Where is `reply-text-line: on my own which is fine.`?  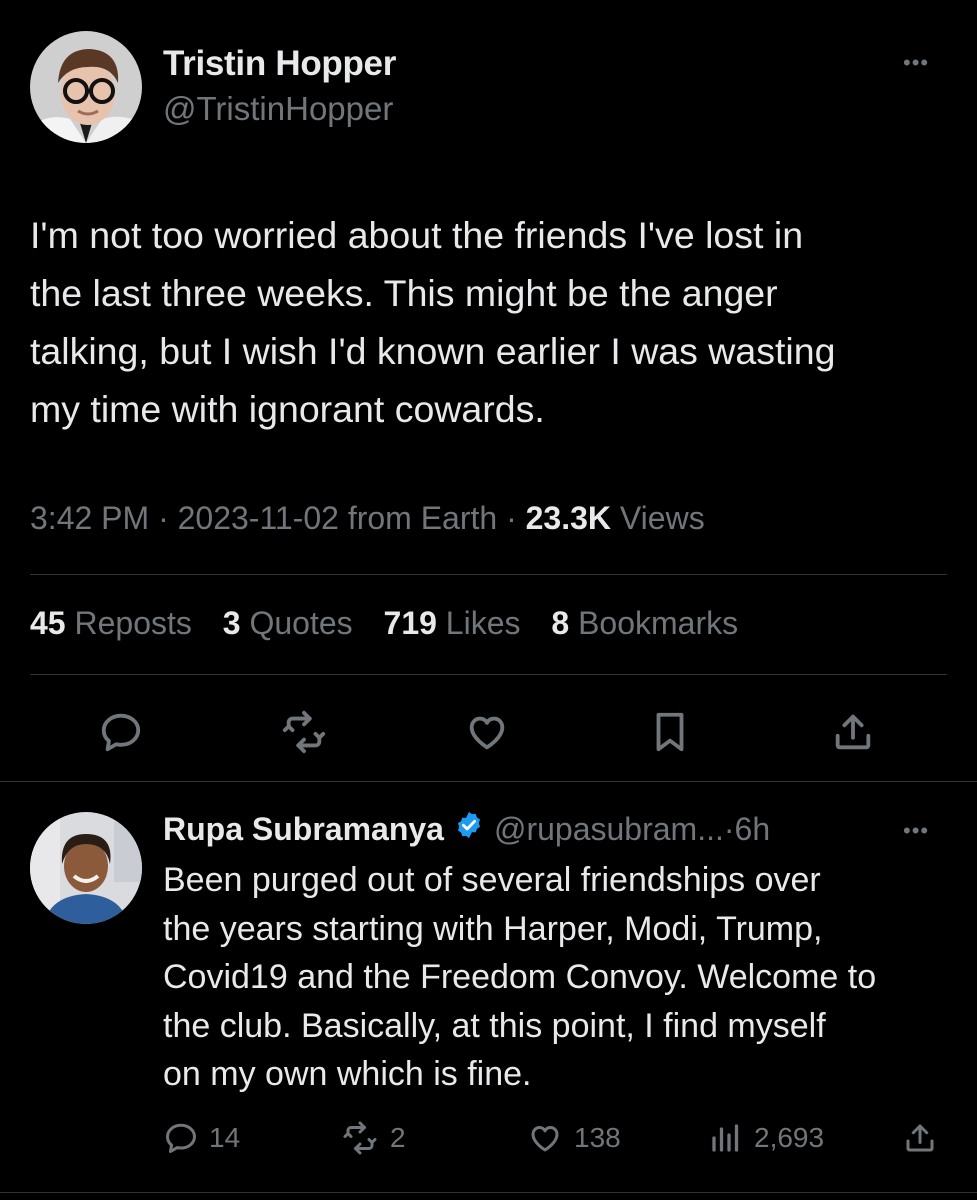 reply-text-line: on my own which is fine. is located at coordinates (347, 1074).